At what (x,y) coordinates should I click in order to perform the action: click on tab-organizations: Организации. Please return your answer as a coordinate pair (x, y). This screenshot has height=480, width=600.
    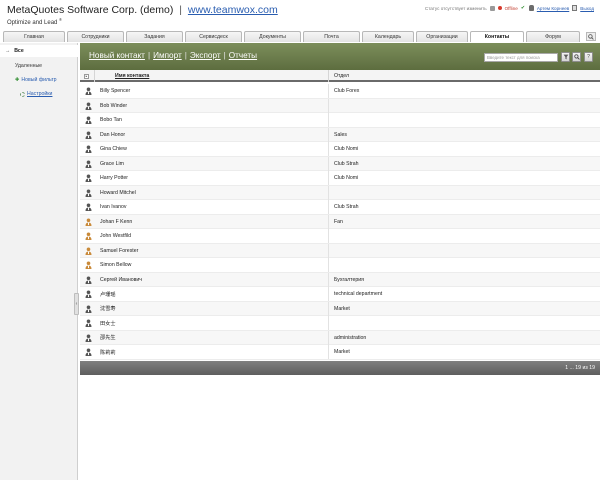
    Looking at the image, I should click on (442, 36).